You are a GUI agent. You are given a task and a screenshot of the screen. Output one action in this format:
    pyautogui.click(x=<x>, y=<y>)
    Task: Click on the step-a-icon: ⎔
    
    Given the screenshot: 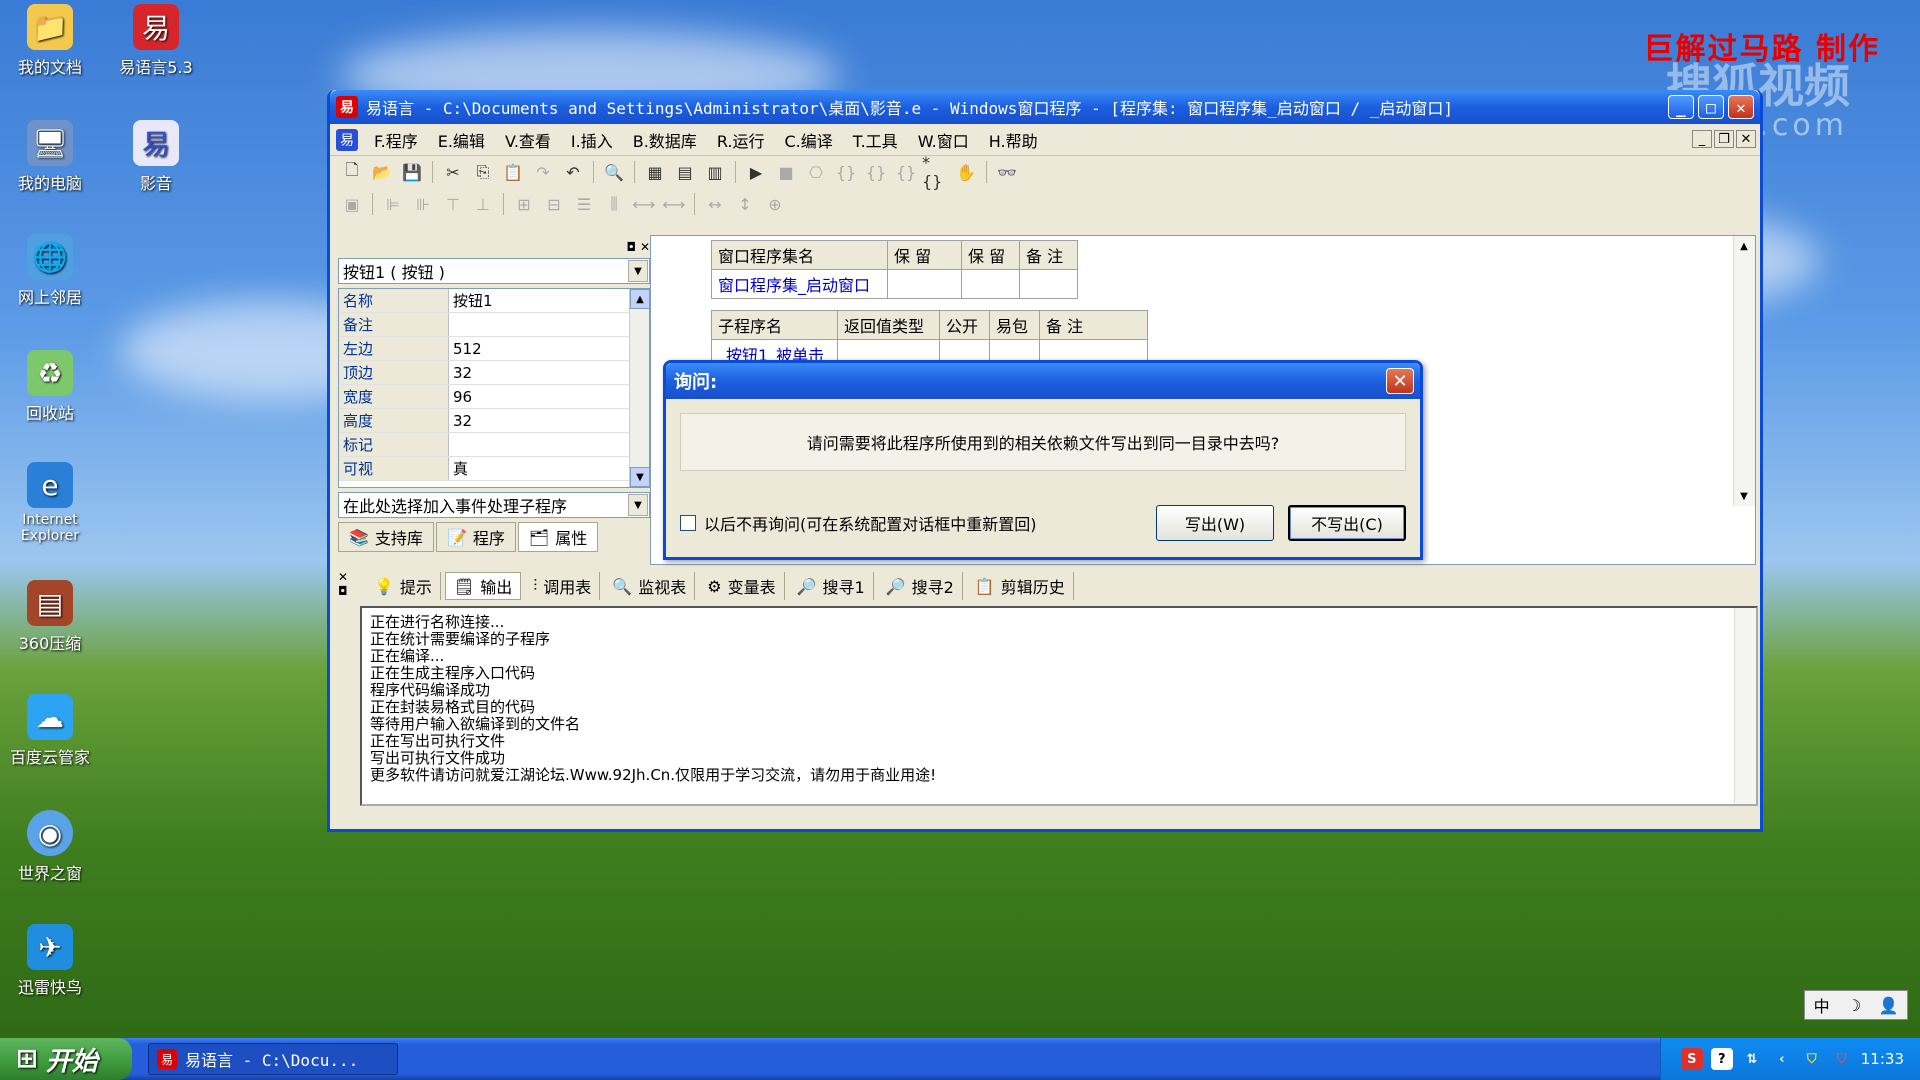 What is the action you would take?
    pyautogui.click(x=816, y=172)
    